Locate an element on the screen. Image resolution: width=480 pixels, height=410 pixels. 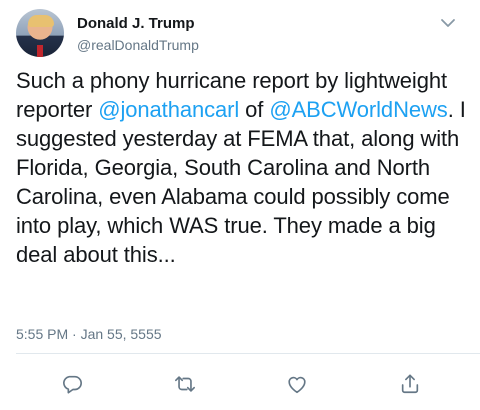
avatar is located at coordinates (40, 33).